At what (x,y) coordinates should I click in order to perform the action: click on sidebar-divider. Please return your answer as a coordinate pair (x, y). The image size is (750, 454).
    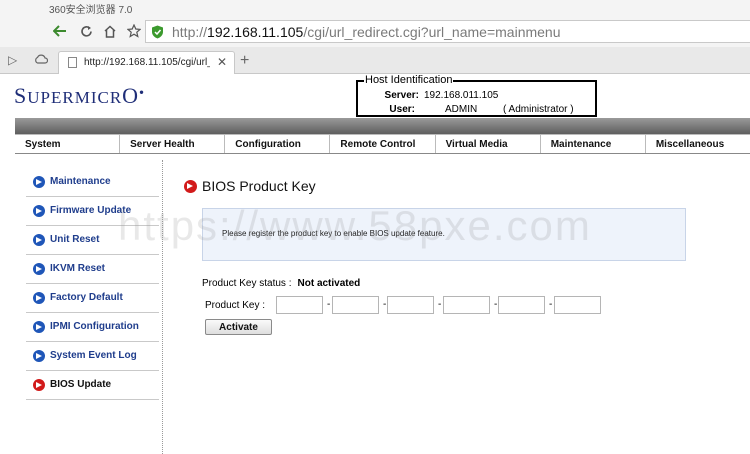
    Looking at the image, I should click on (162, 307).